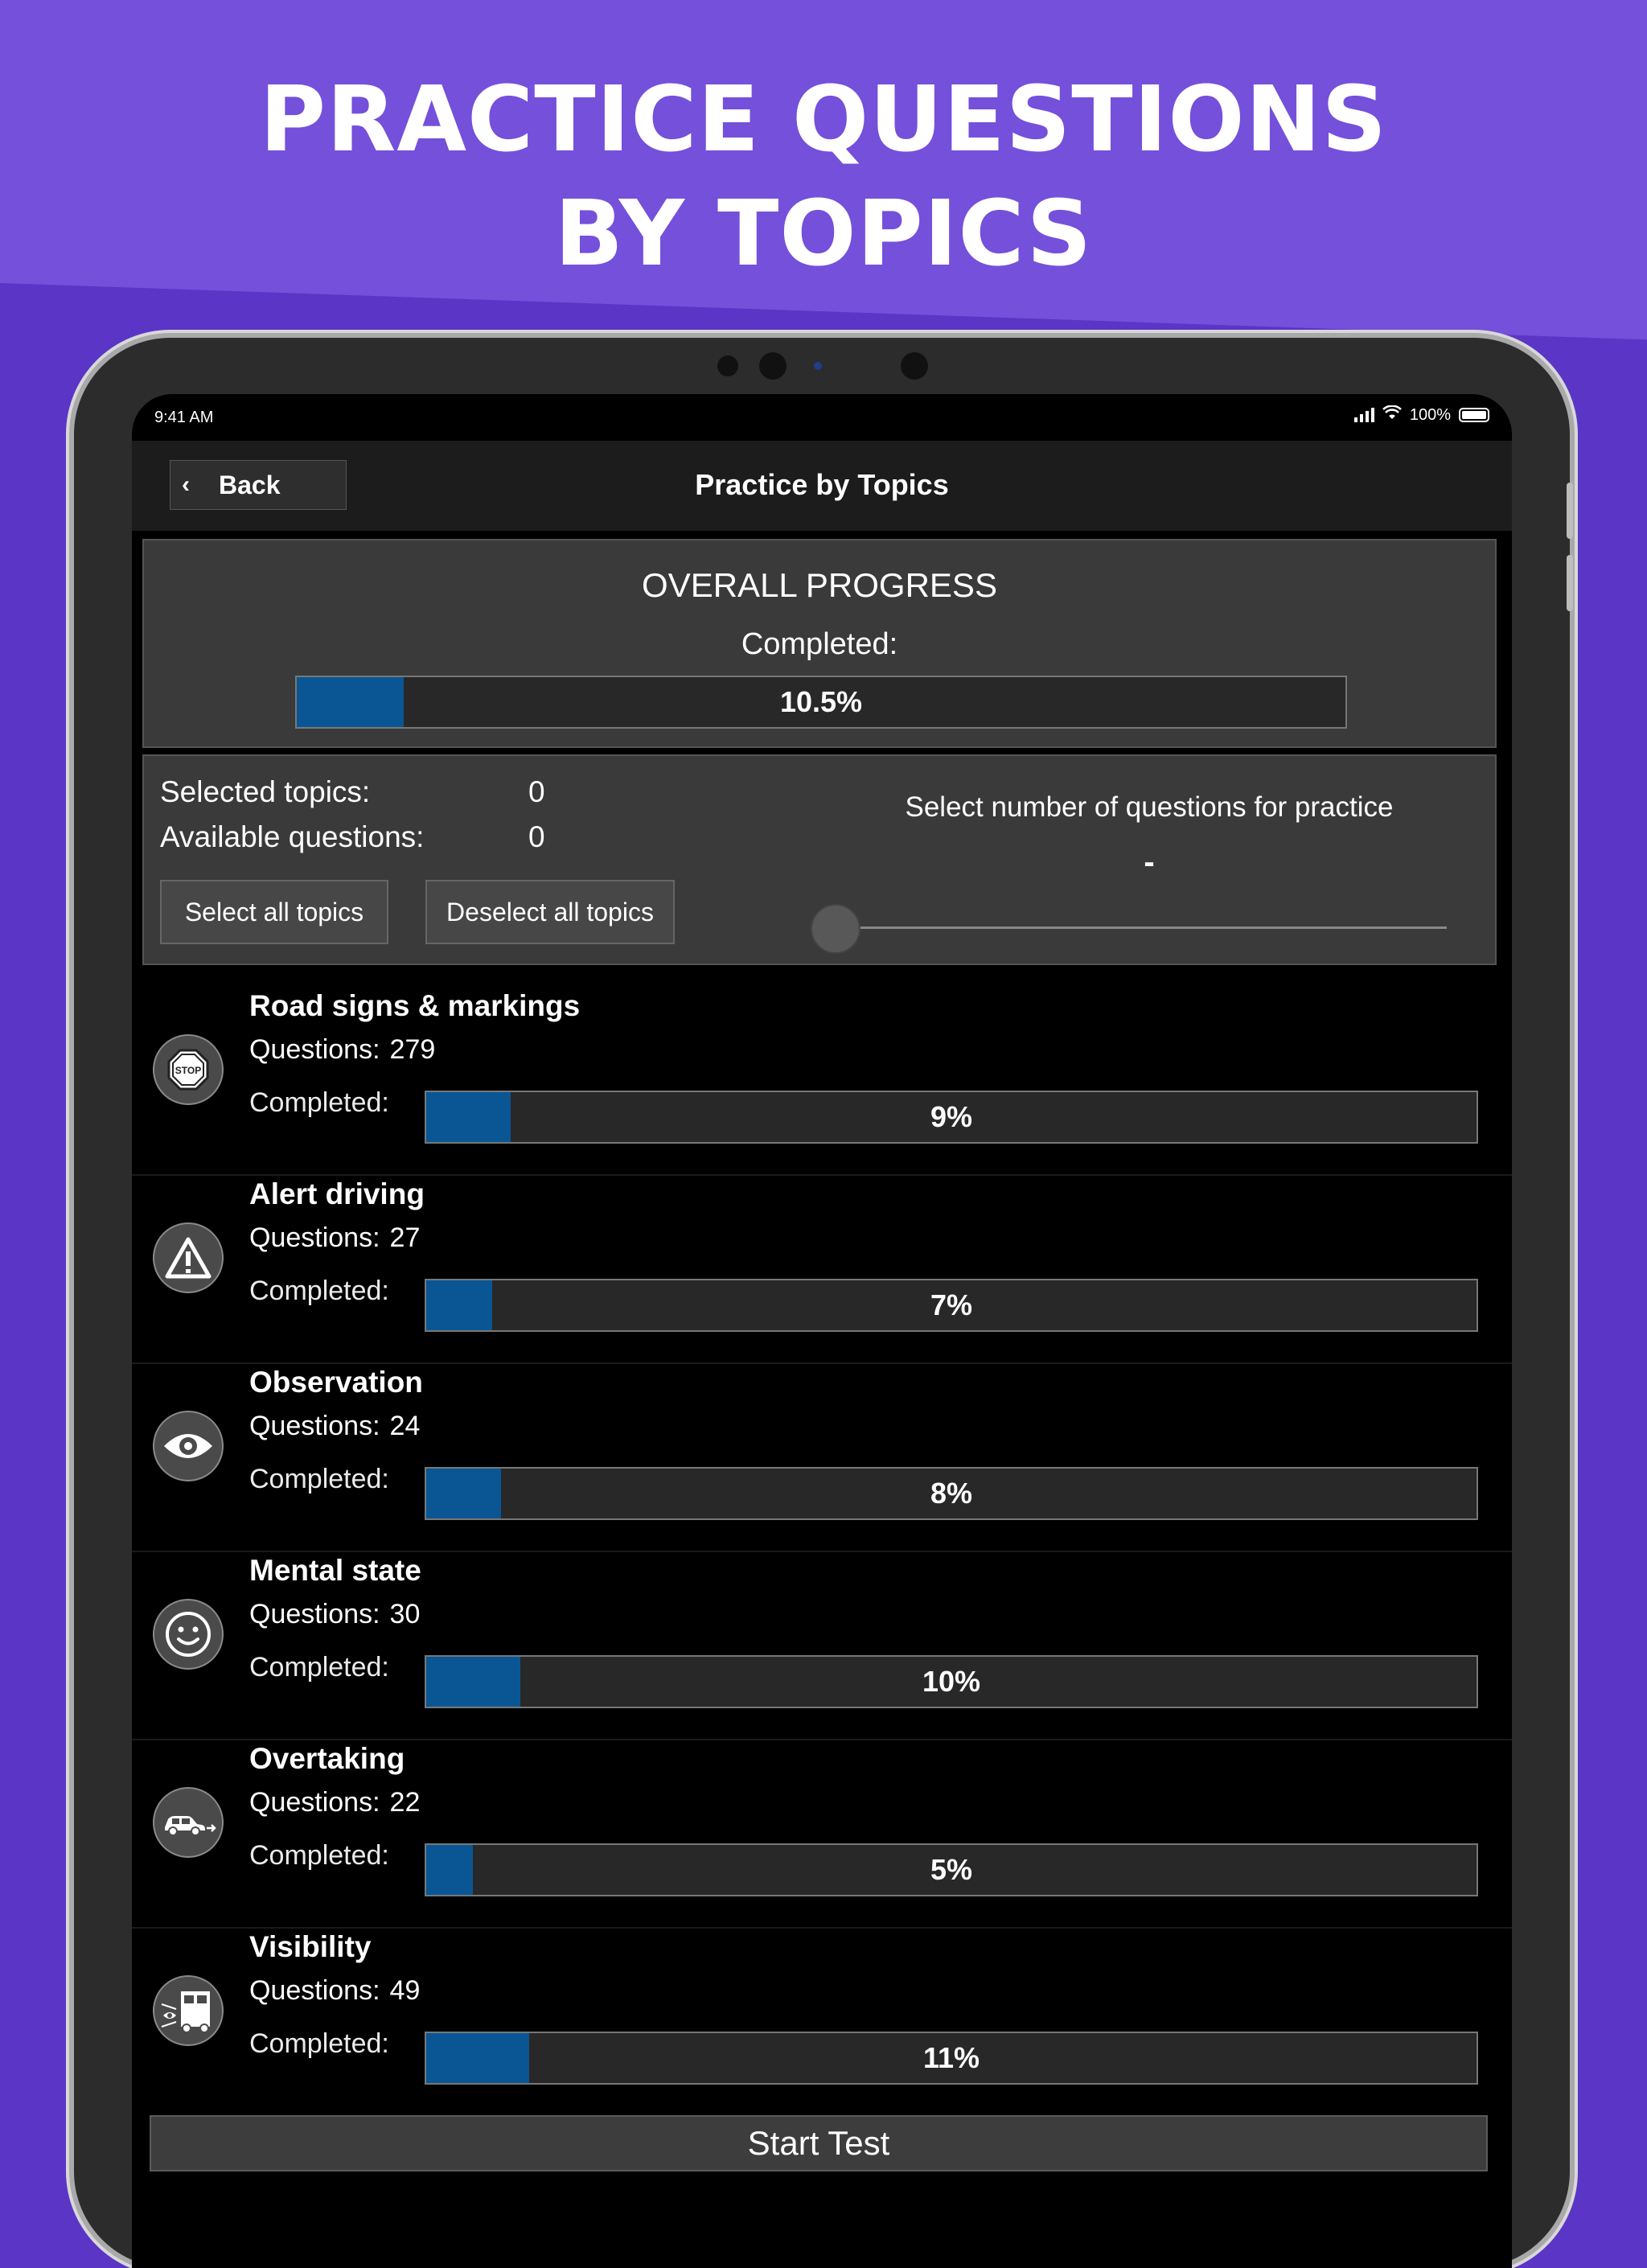 Image resolution: width=1647 pixels, height=2268 pixels. I want to click on topic-questions: Questions: 279, so click(342, 1050).